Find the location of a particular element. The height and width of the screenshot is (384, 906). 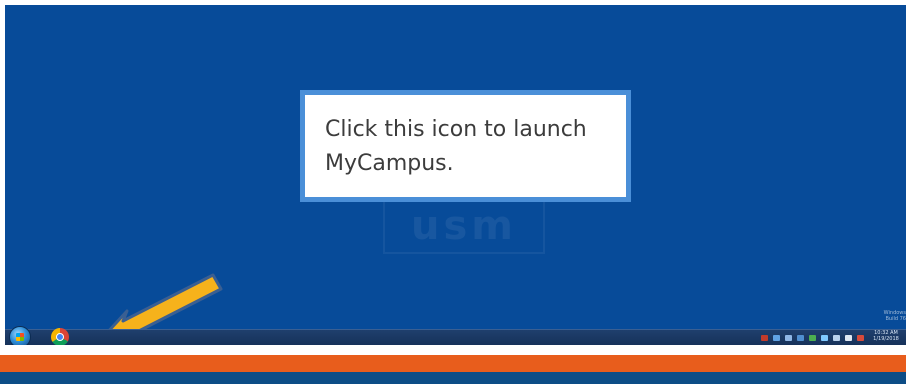

tray-signal-icon is located at coordinates (836, 338).